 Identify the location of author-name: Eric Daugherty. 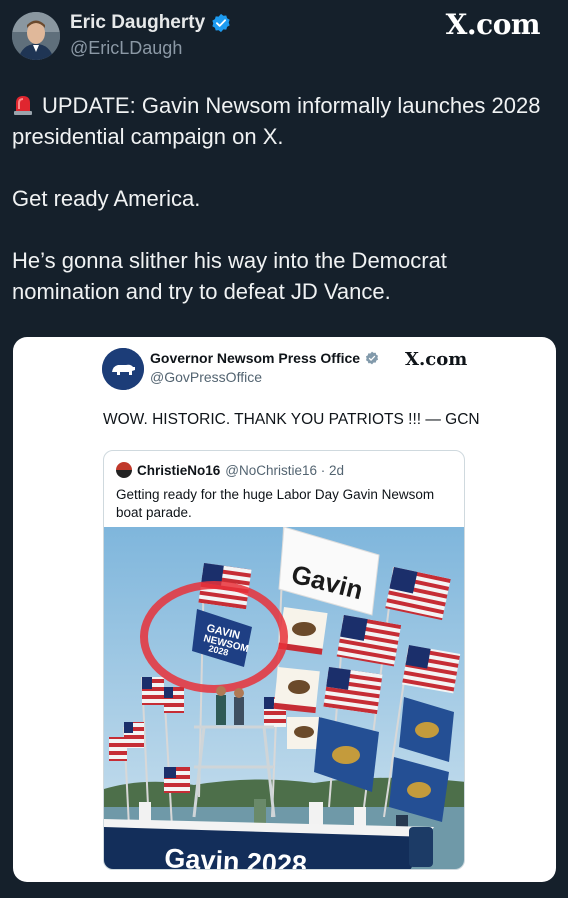
(150, 23).